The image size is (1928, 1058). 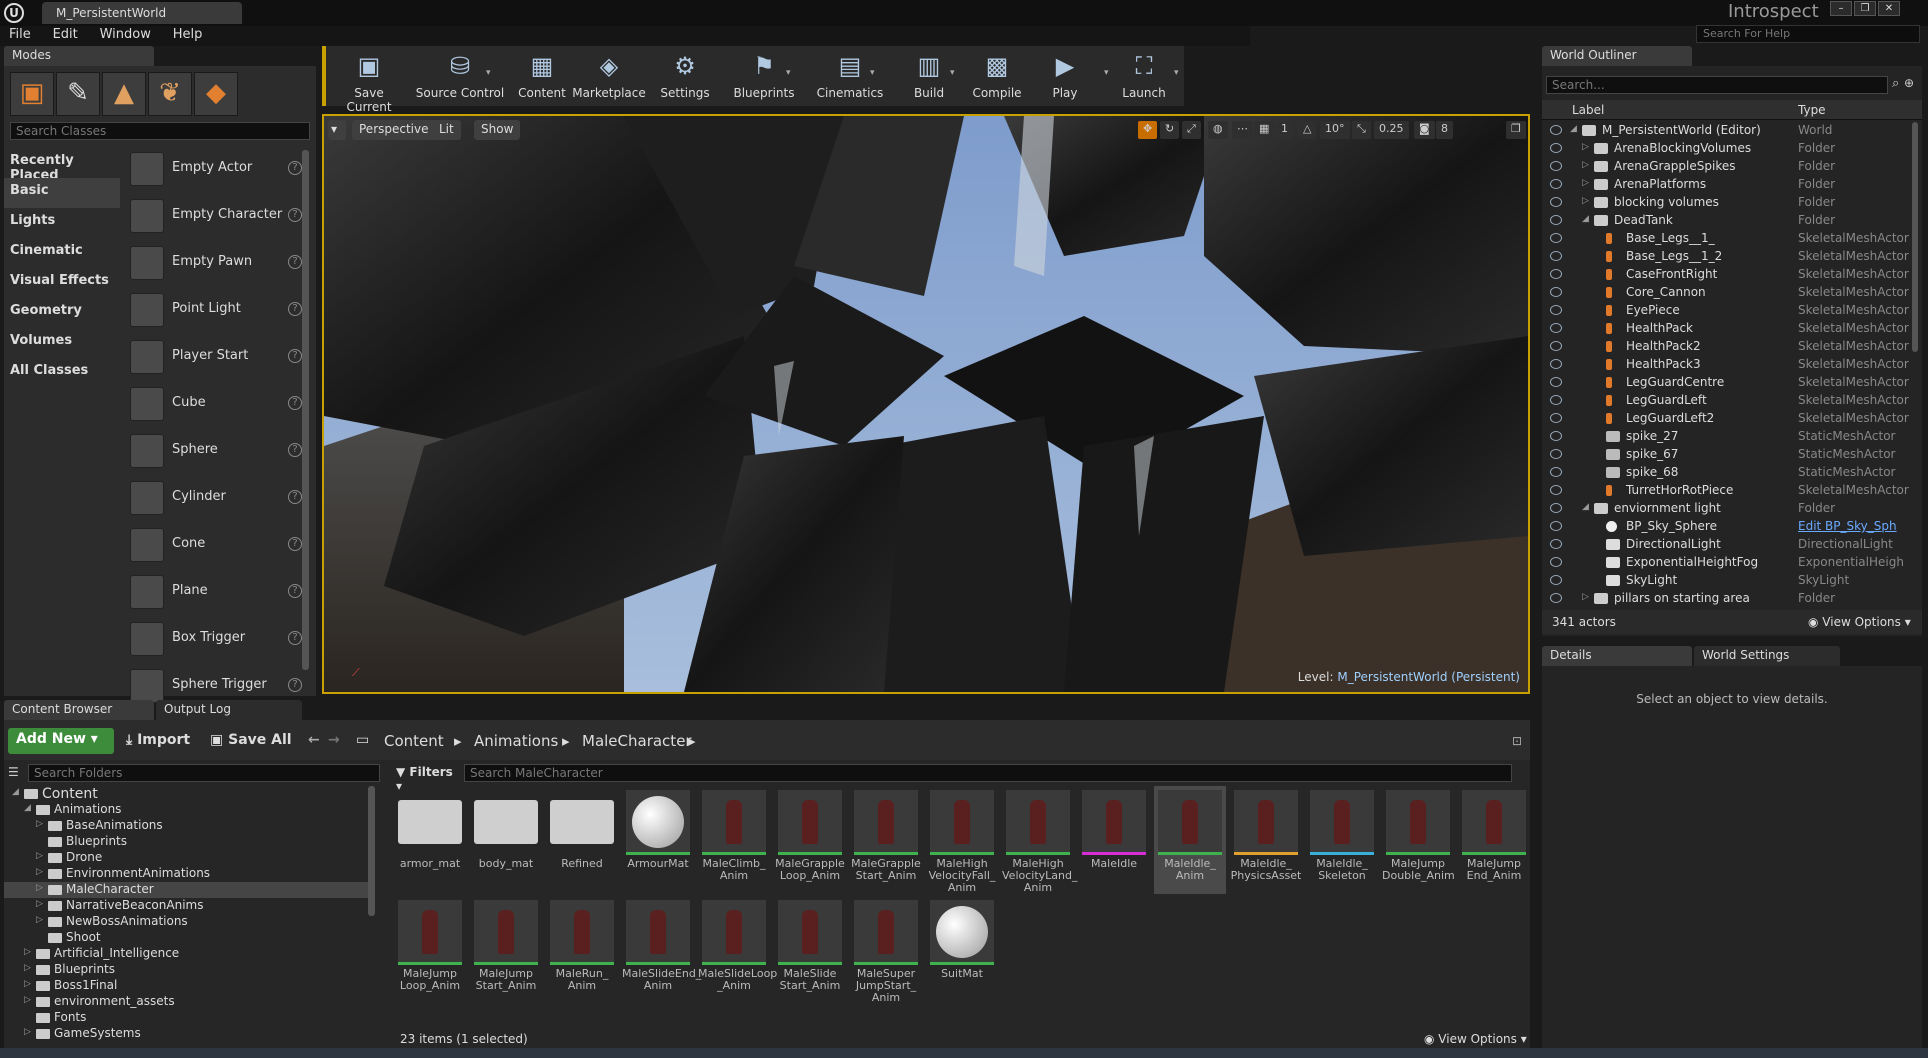 I want to click on asset-tile: MaleJump Loop_Anim, so click(x=430, y=950).